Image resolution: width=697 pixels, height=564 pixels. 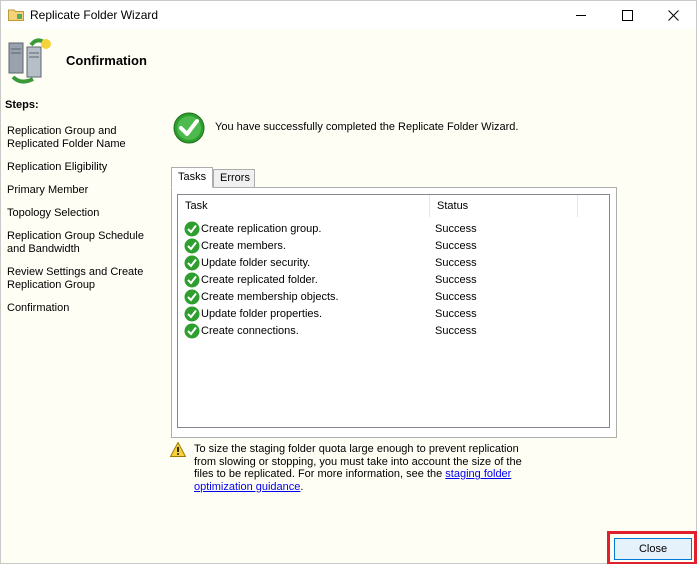 I want to click on step-replication-eligibility: Replication Eligibility, so click(x=57, y=167).